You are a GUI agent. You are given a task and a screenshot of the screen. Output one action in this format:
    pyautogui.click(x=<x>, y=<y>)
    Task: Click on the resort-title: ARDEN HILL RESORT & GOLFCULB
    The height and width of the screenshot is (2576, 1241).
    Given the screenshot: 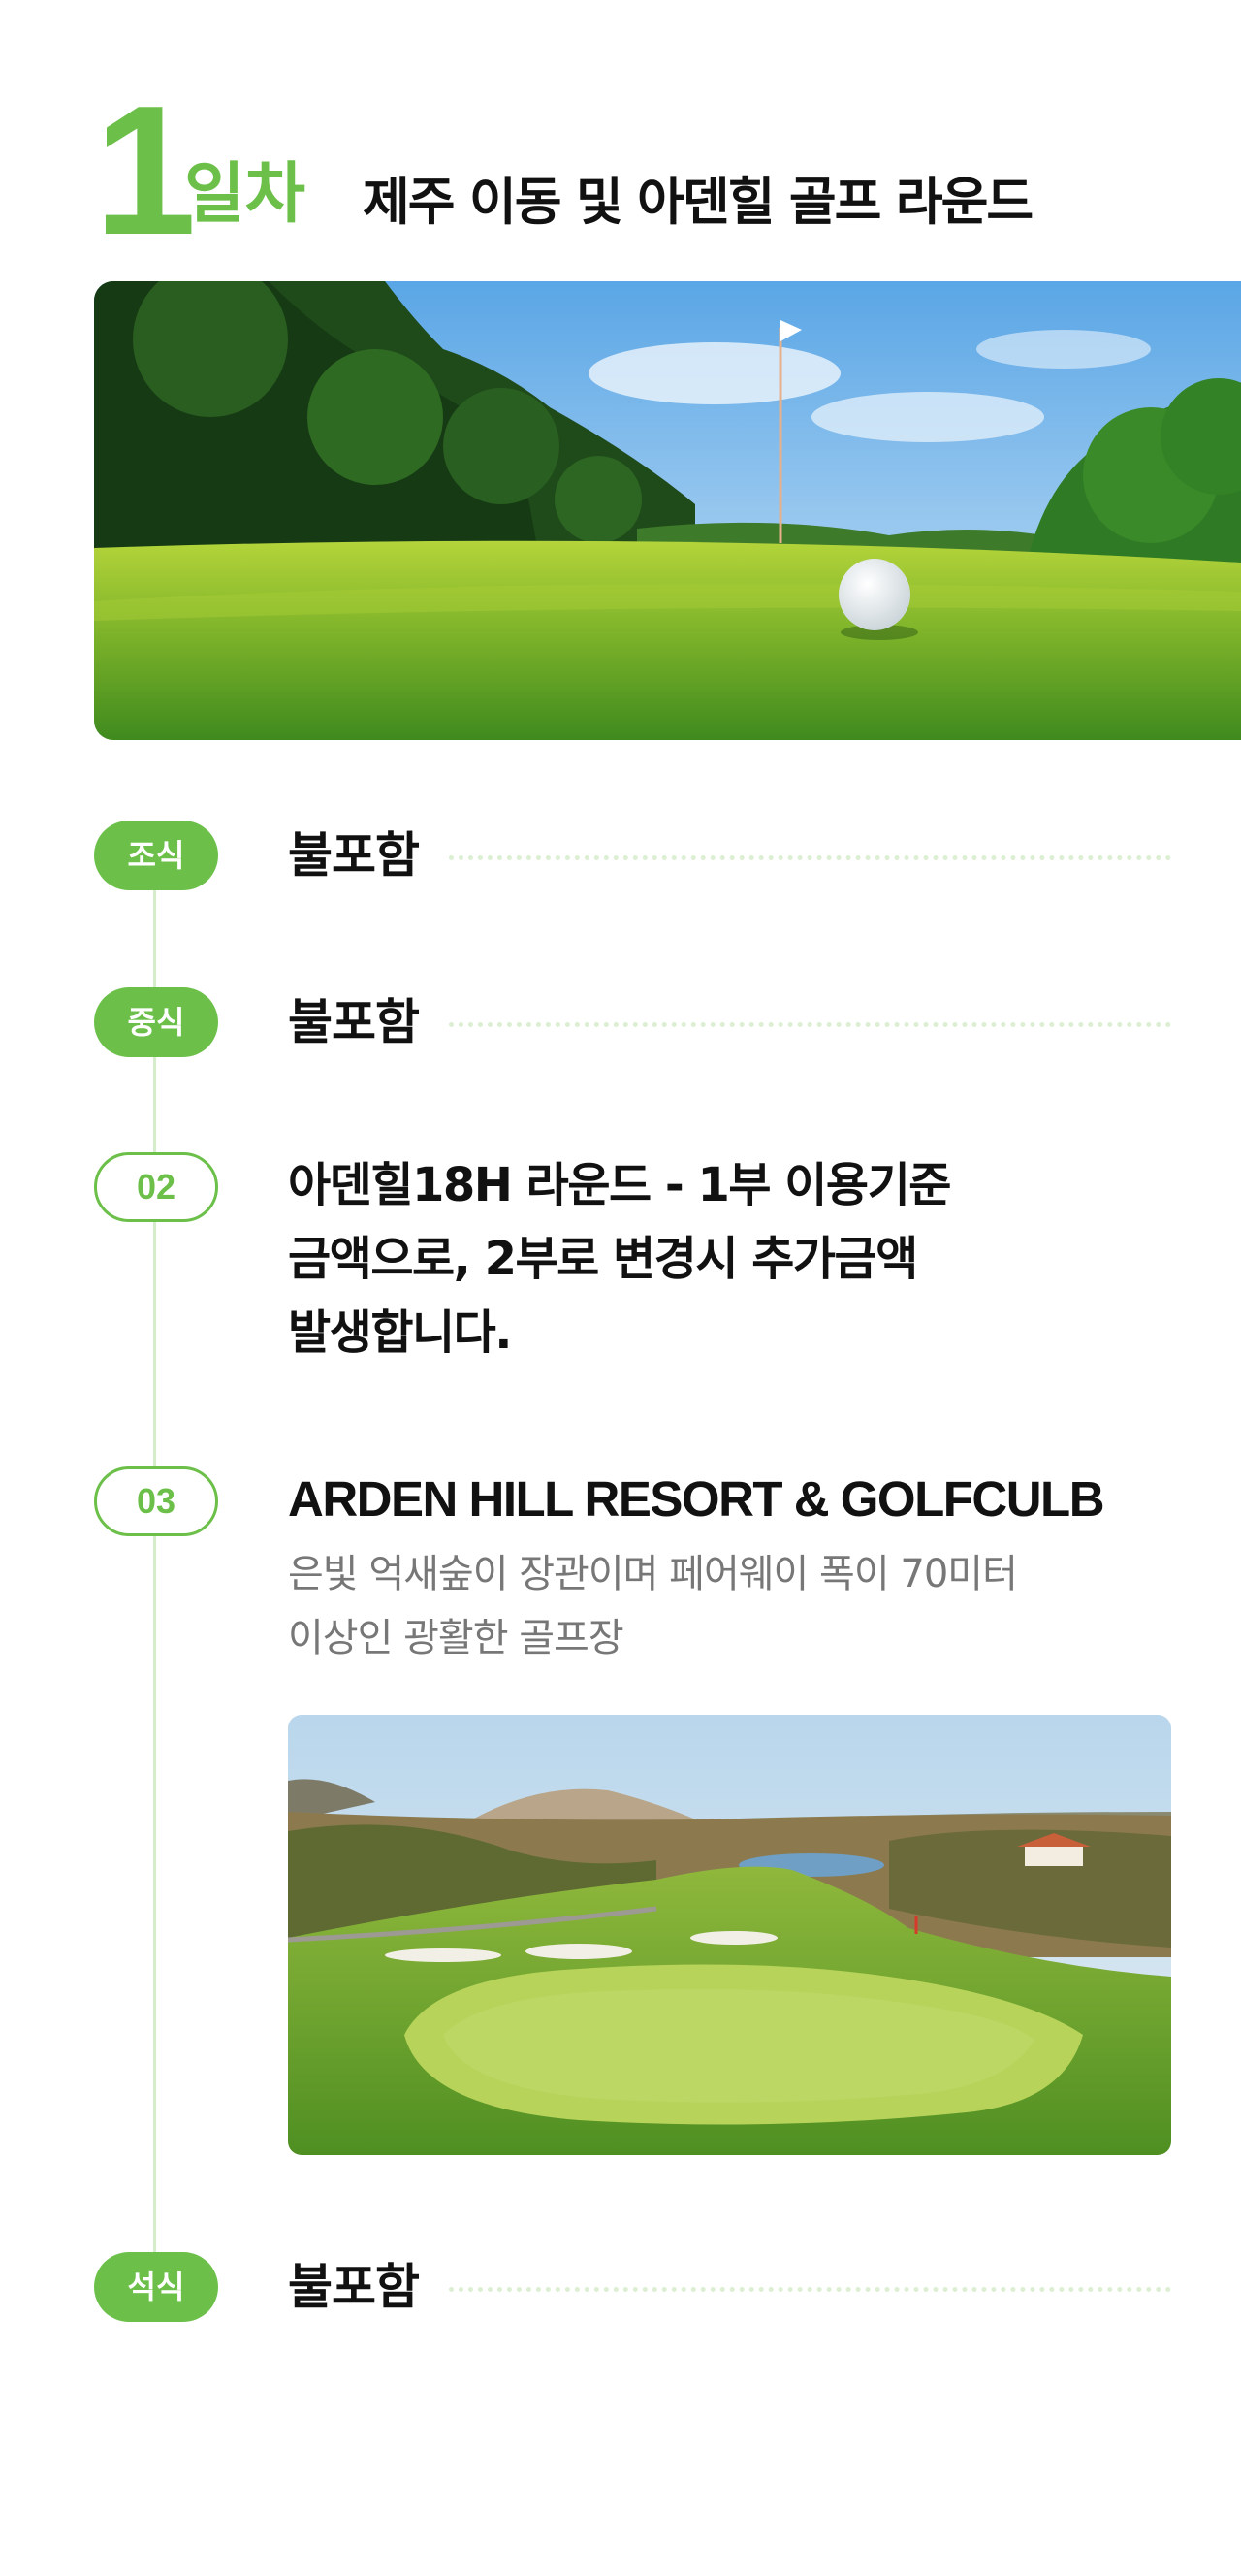 What is the action you would take?
    pyautogui.click(x=696, y=1499)
    